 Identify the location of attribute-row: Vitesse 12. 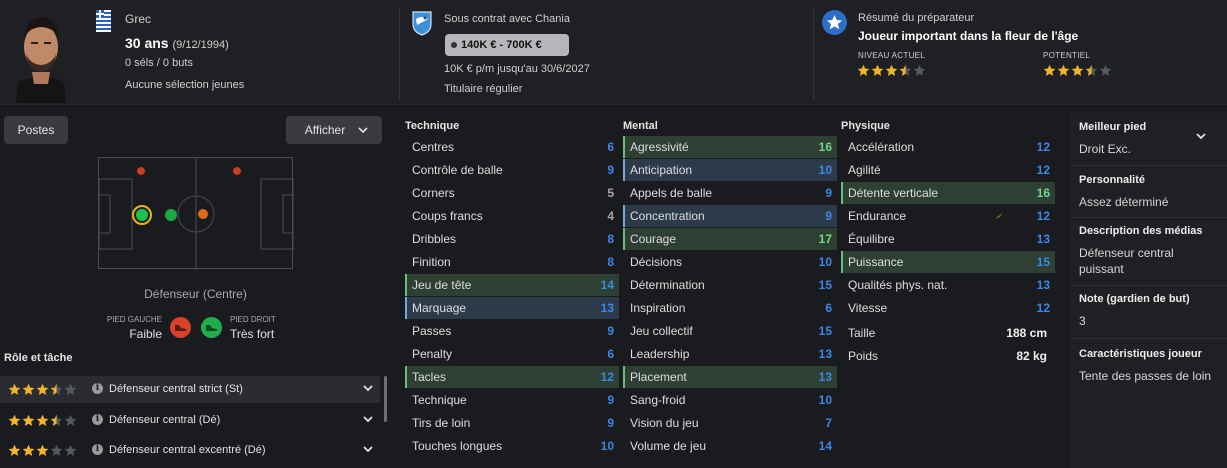
(948, 308).